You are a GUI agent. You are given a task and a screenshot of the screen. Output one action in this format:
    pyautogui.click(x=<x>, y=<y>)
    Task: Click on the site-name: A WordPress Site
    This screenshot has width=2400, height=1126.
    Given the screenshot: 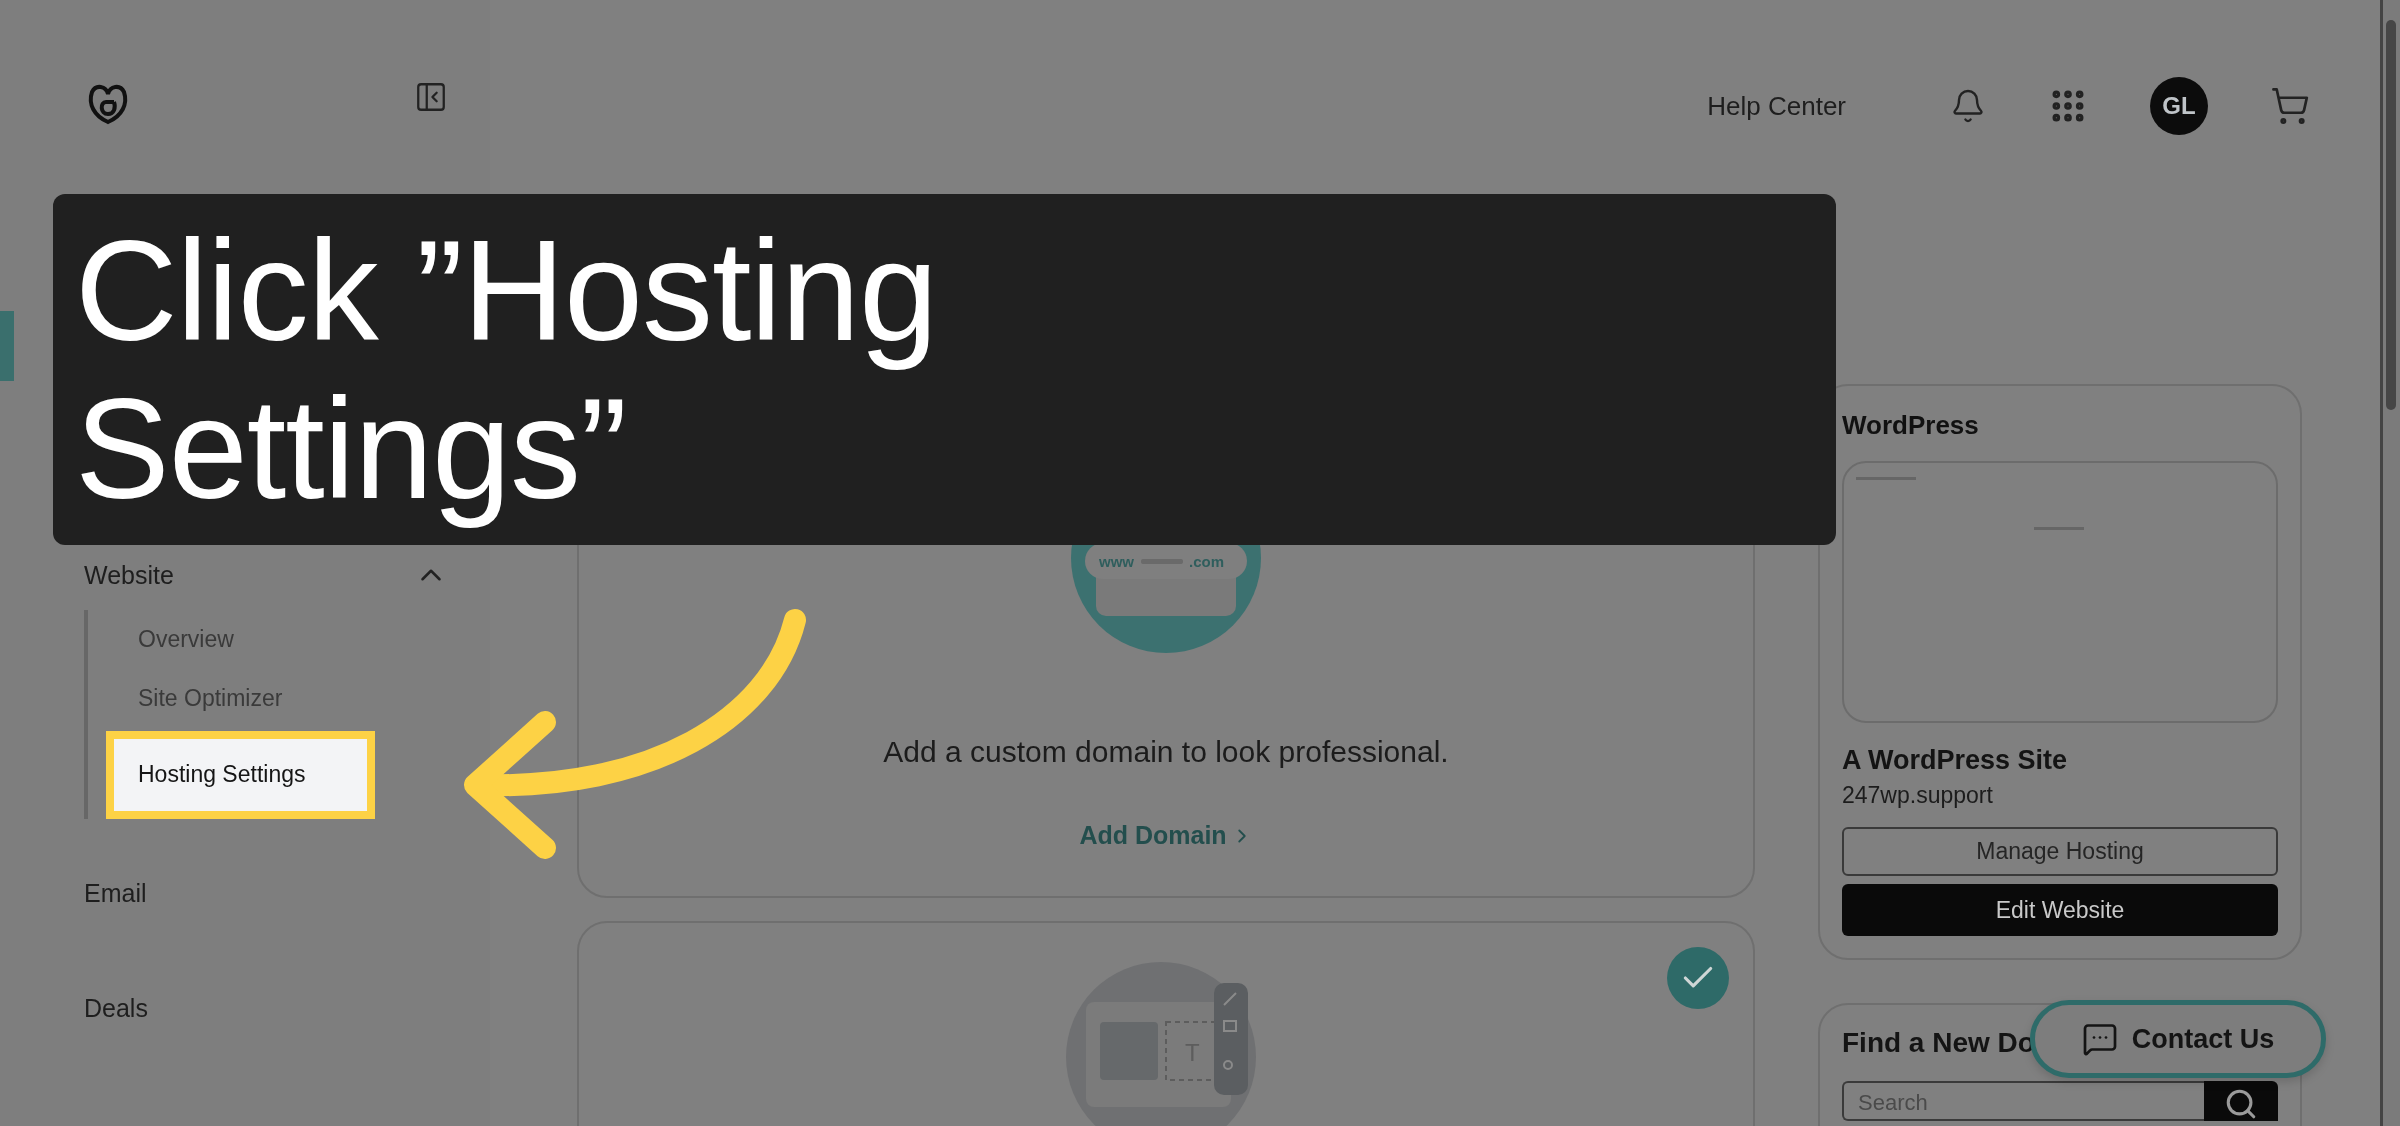 What is the action you would take?
    pyautogui.click(x=1955, y=760)
    